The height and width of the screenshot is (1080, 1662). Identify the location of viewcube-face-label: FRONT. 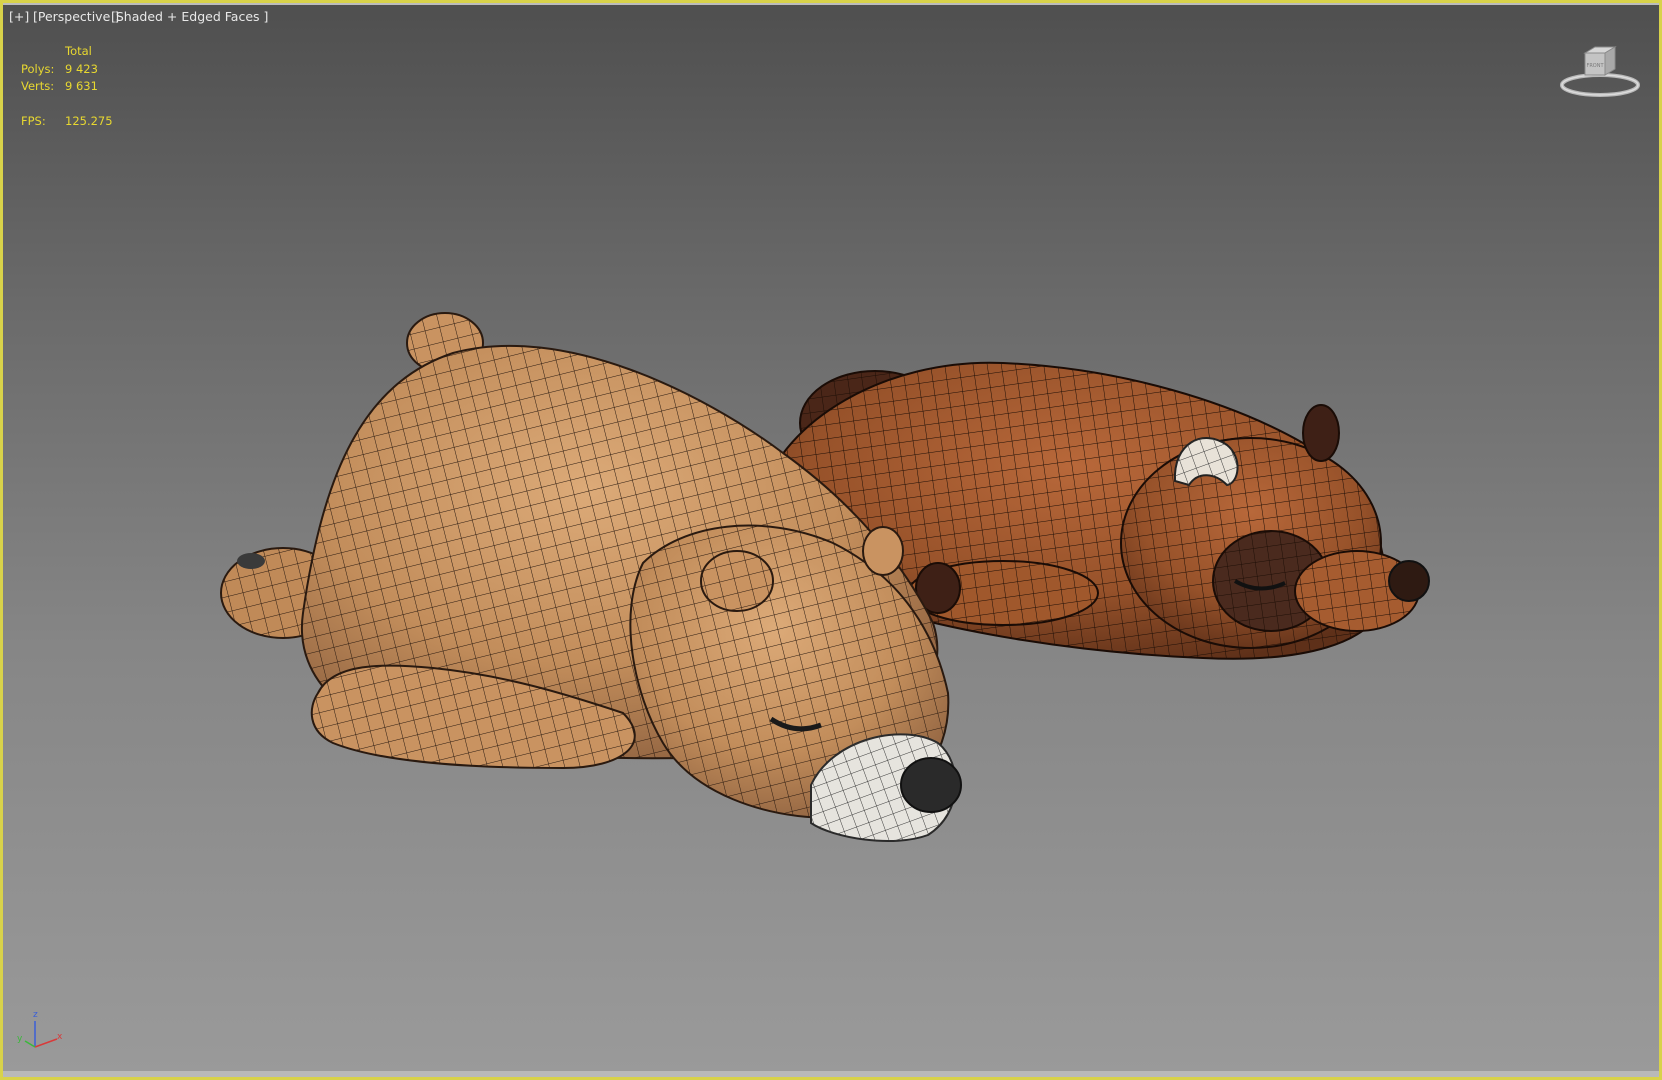
(1595, 66).